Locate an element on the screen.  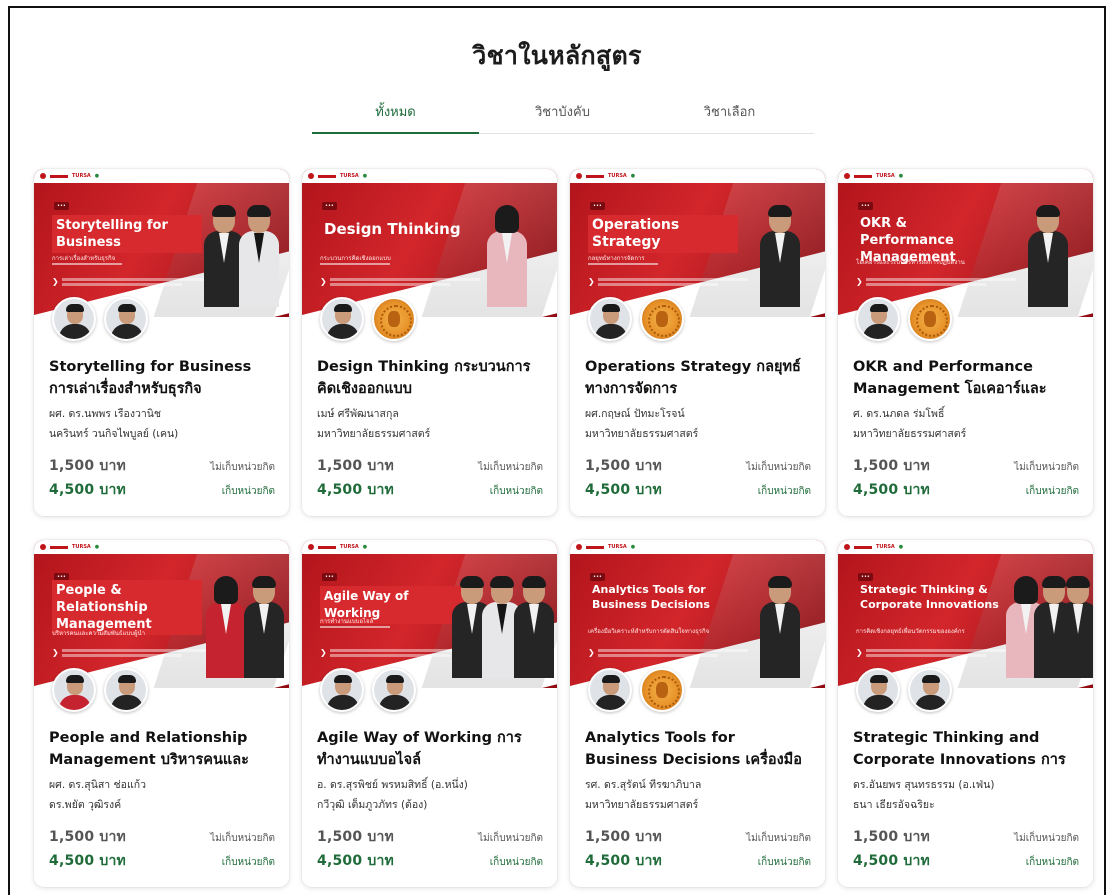
course-title: Operations Strategy กลยุทธ์ทางการจัดการ is located at coordinates (698, 378).